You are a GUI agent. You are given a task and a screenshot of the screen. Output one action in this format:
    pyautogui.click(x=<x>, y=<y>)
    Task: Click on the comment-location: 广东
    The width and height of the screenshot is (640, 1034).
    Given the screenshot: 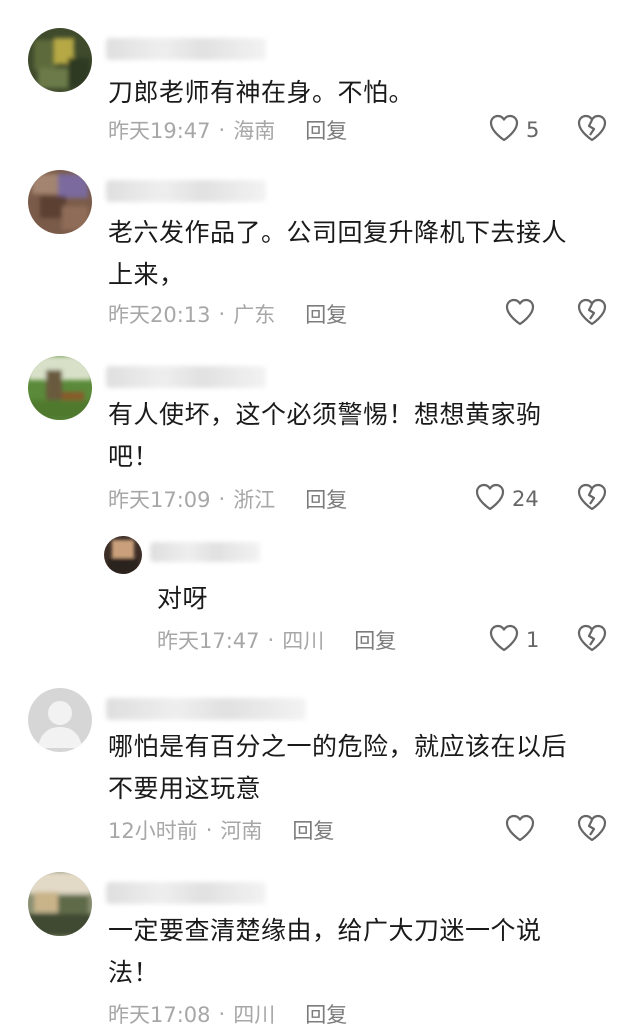 What is the action you would take?
    pyautogui.click(x=254, y=315)
    